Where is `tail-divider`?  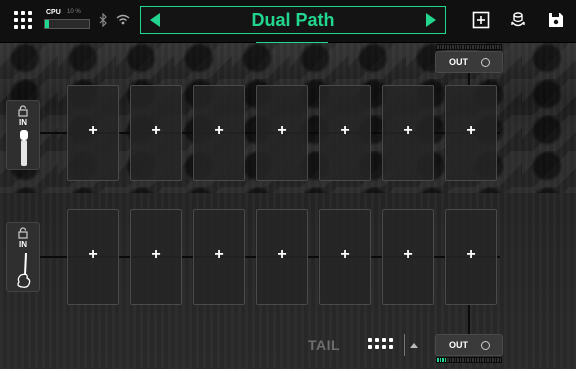 tail-divider is located at coordinates (404, 345).